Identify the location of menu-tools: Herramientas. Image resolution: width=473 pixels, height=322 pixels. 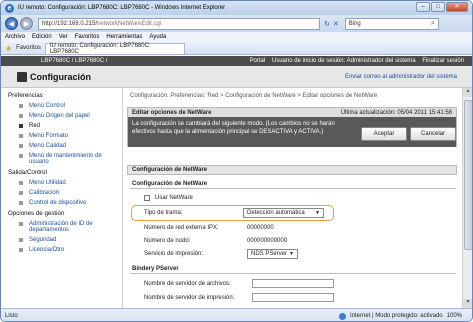
(124, 37).